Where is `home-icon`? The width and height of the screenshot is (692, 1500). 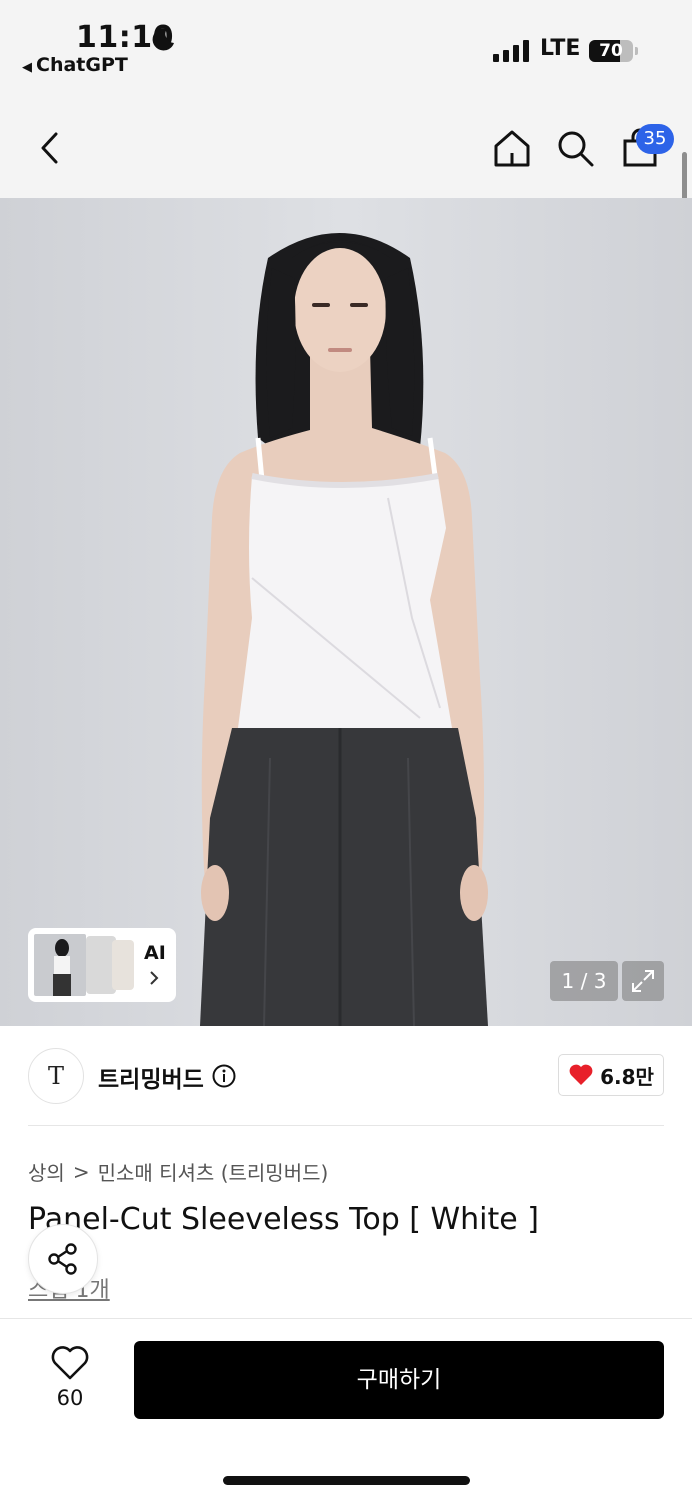
home-icon is located at coordinates (512, 148).